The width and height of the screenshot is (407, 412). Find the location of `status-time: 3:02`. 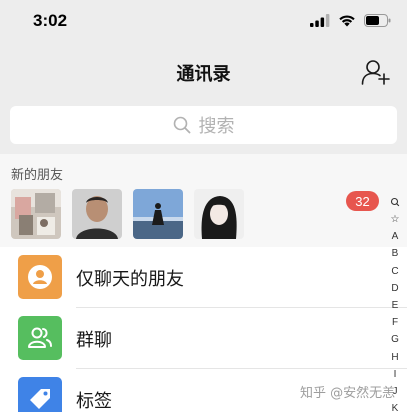

status-time: 3:02 is located at coordinates (50, 20).